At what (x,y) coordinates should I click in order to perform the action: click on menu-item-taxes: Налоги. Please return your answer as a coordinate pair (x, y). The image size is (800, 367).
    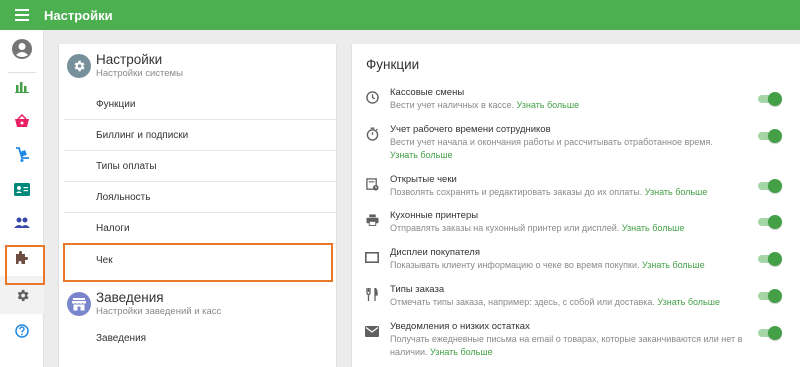
    Looking at the image, I should click on (200, 228).